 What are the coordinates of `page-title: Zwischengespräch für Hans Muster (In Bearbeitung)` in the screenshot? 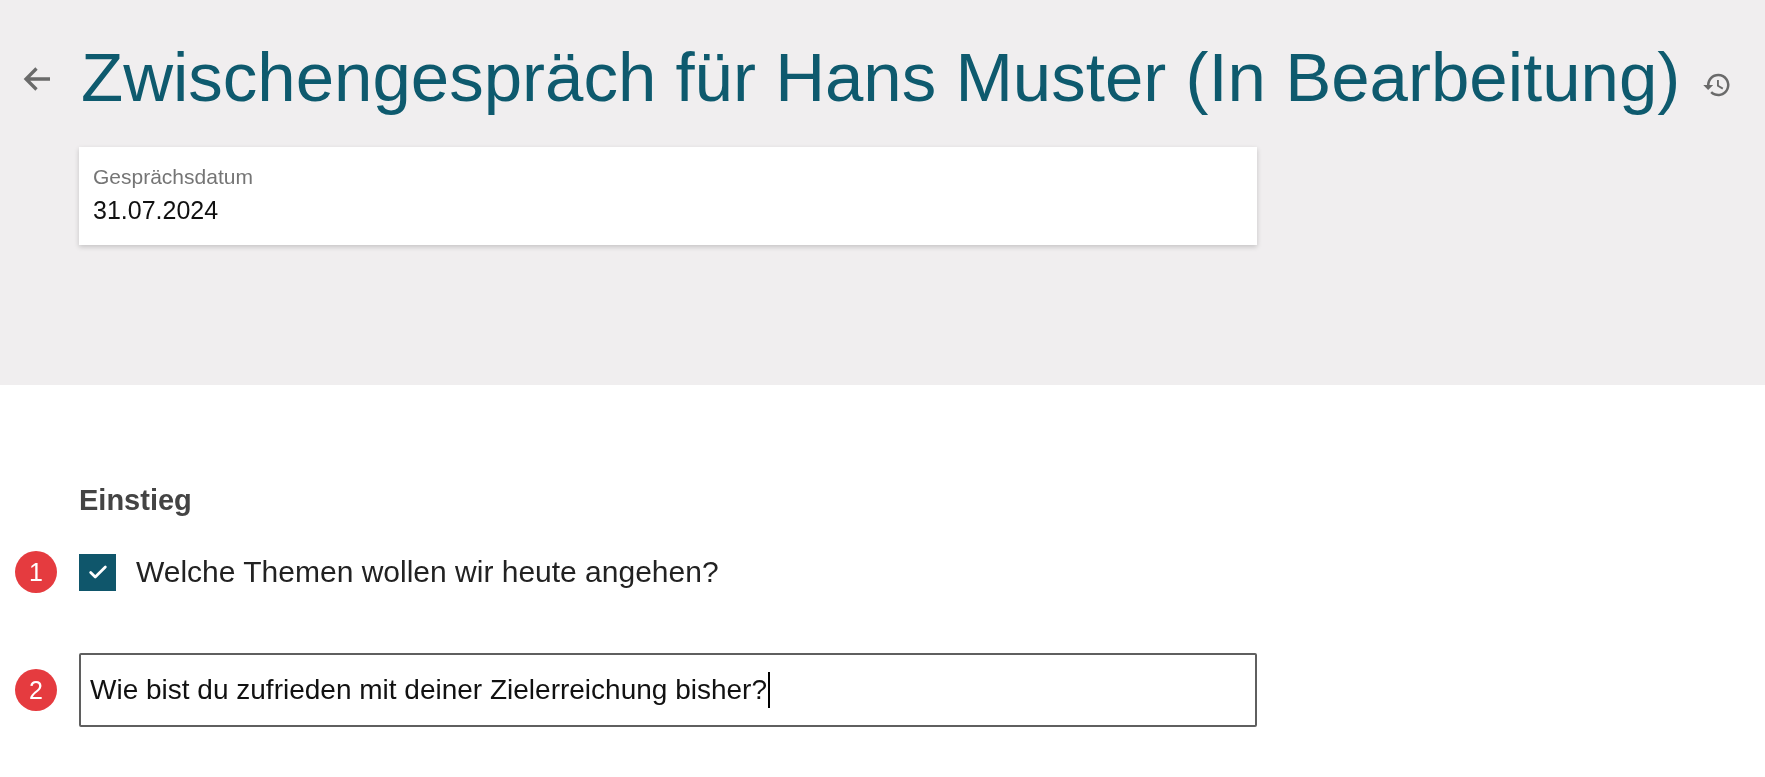 It's located at (881, 78).